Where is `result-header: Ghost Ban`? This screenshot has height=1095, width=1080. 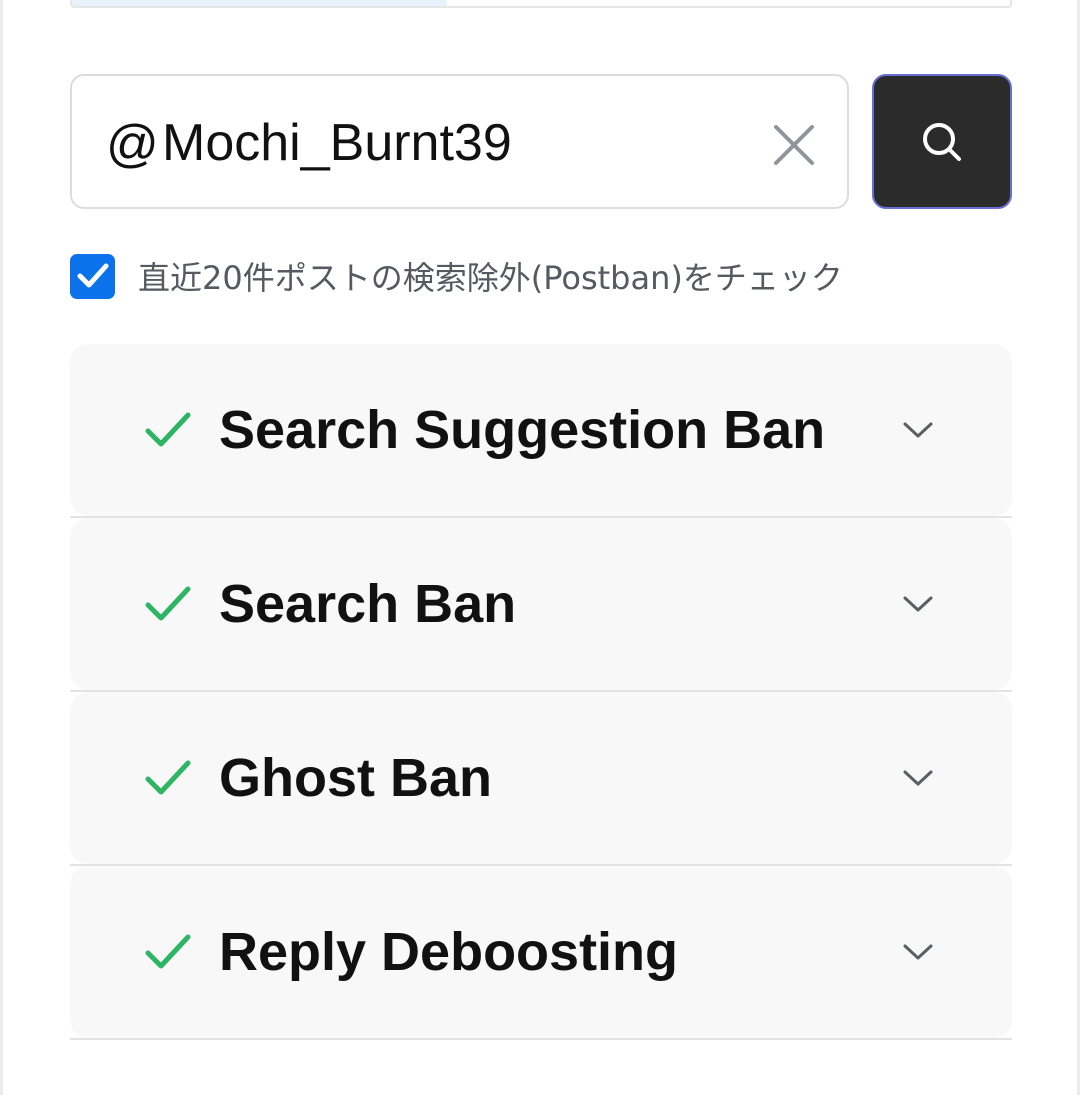 result-header: Ghost Ban is located at coordinates (541, 778).